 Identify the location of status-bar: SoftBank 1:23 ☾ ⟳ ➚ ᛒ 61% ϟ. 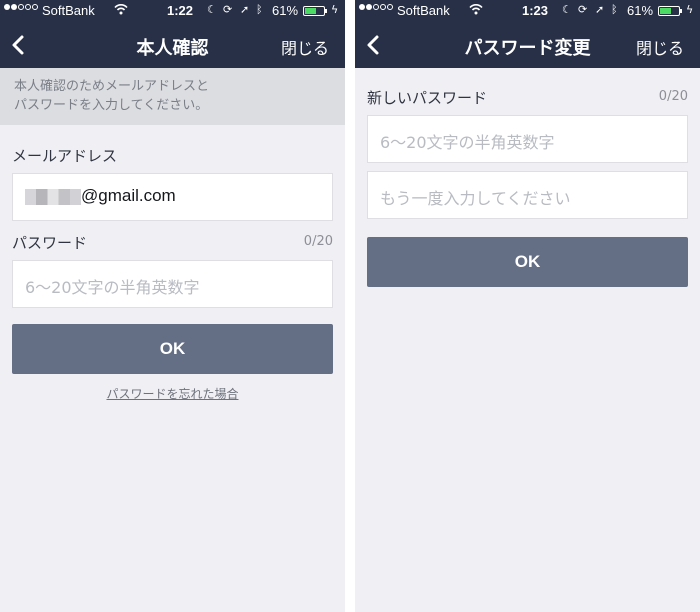
(527, 11).